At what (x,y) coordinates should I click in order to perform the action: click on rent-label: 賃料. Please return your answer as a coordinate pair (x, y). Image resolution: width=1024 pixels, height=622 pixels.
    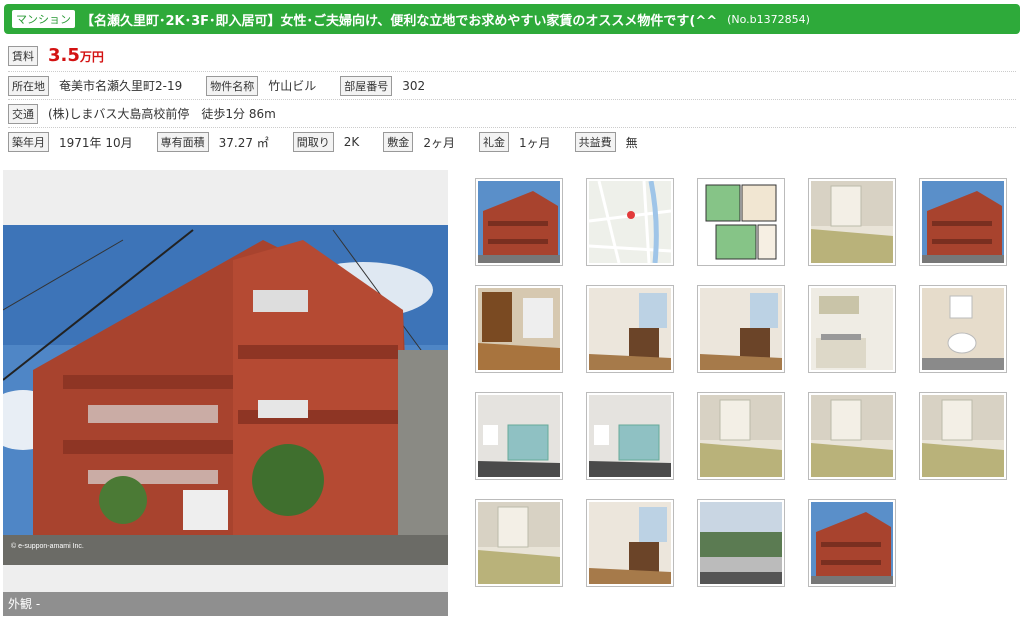
    Looking at the image, I should click on (23, 55).